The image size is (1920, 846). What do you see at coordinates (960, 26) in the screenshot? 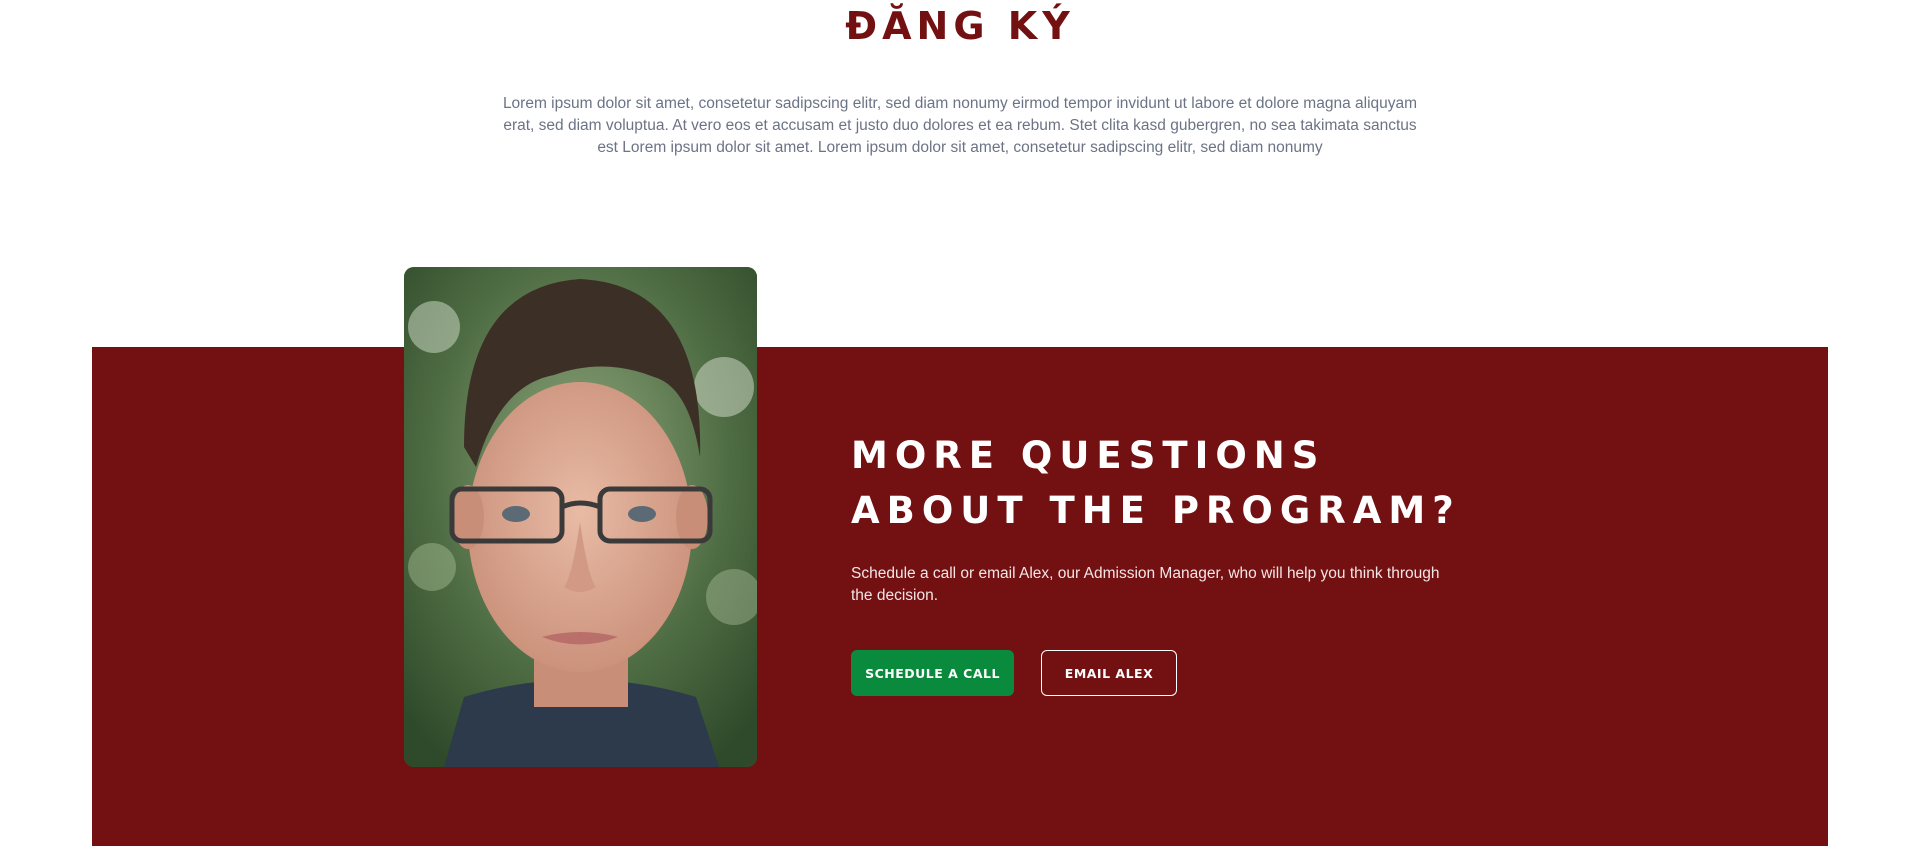
I see `section-title: ĐĂNG KÝ` at bounding box center [960, 26].